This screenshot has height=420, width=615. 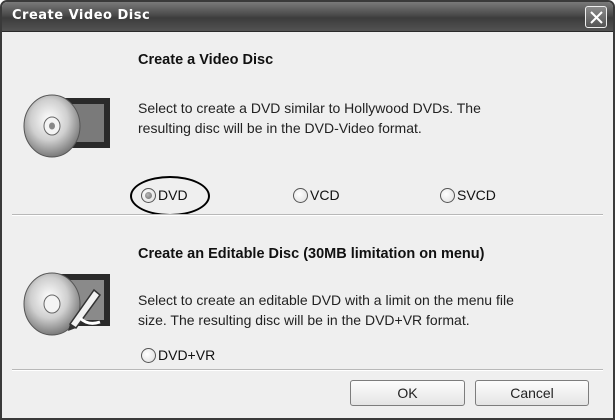 I want to click on disc-edit-icon, so click(x=67, y=304).